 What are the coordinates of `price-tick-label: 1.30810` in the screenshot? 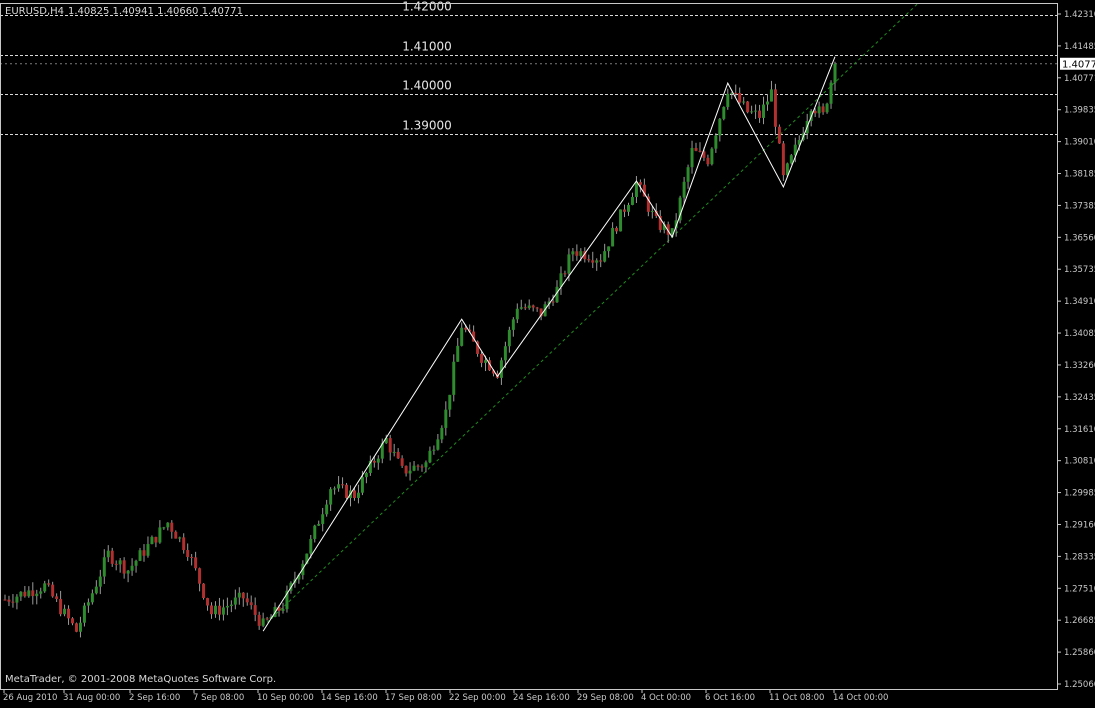 It's located at (1079, 462).